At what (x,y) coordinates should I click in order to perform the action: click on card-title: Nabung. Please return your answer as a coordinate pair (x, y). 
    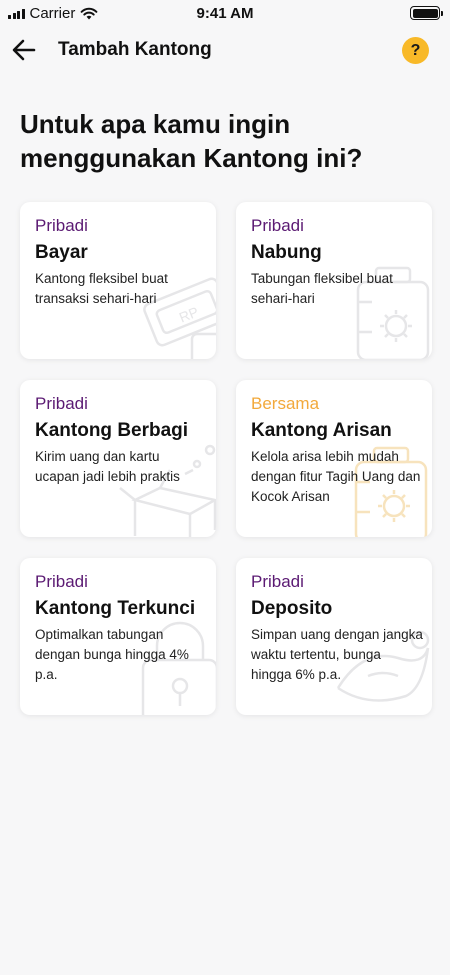
    Looking at the image, I should click on (286, 252).